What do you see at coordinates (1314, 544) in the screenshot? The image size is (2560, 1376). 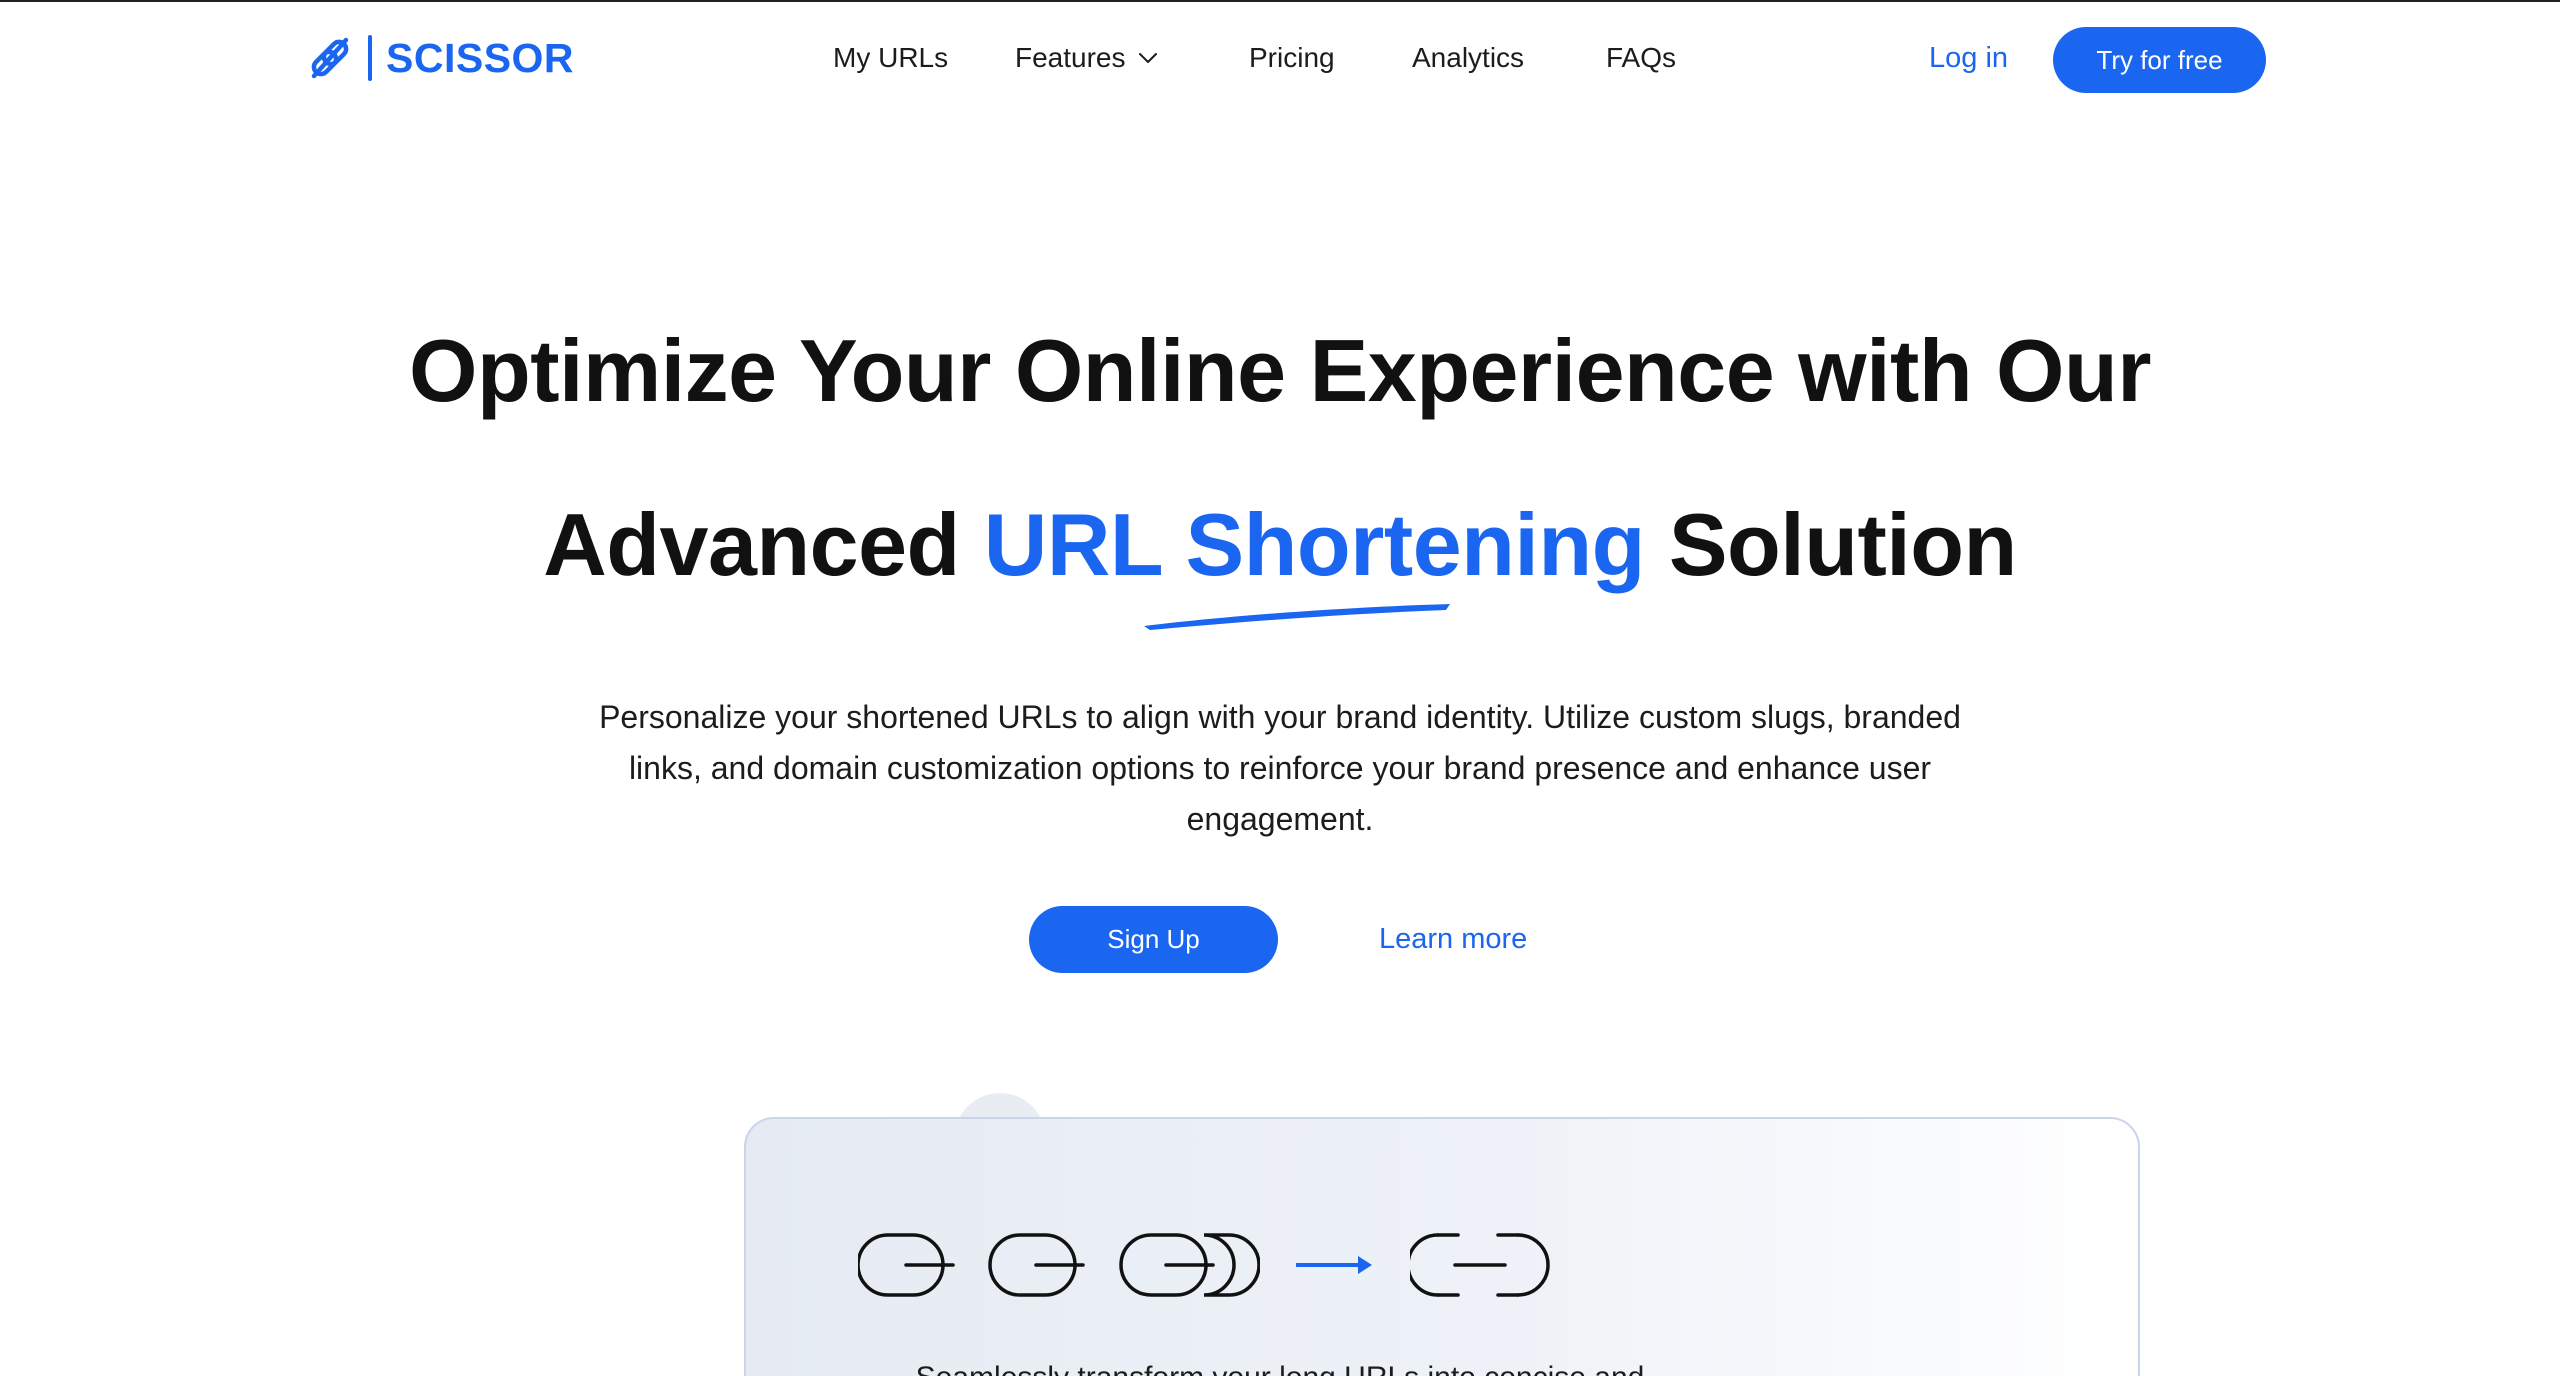 I see `hero-title-accent: URL Shortening` at bounding box center [1314, 544].